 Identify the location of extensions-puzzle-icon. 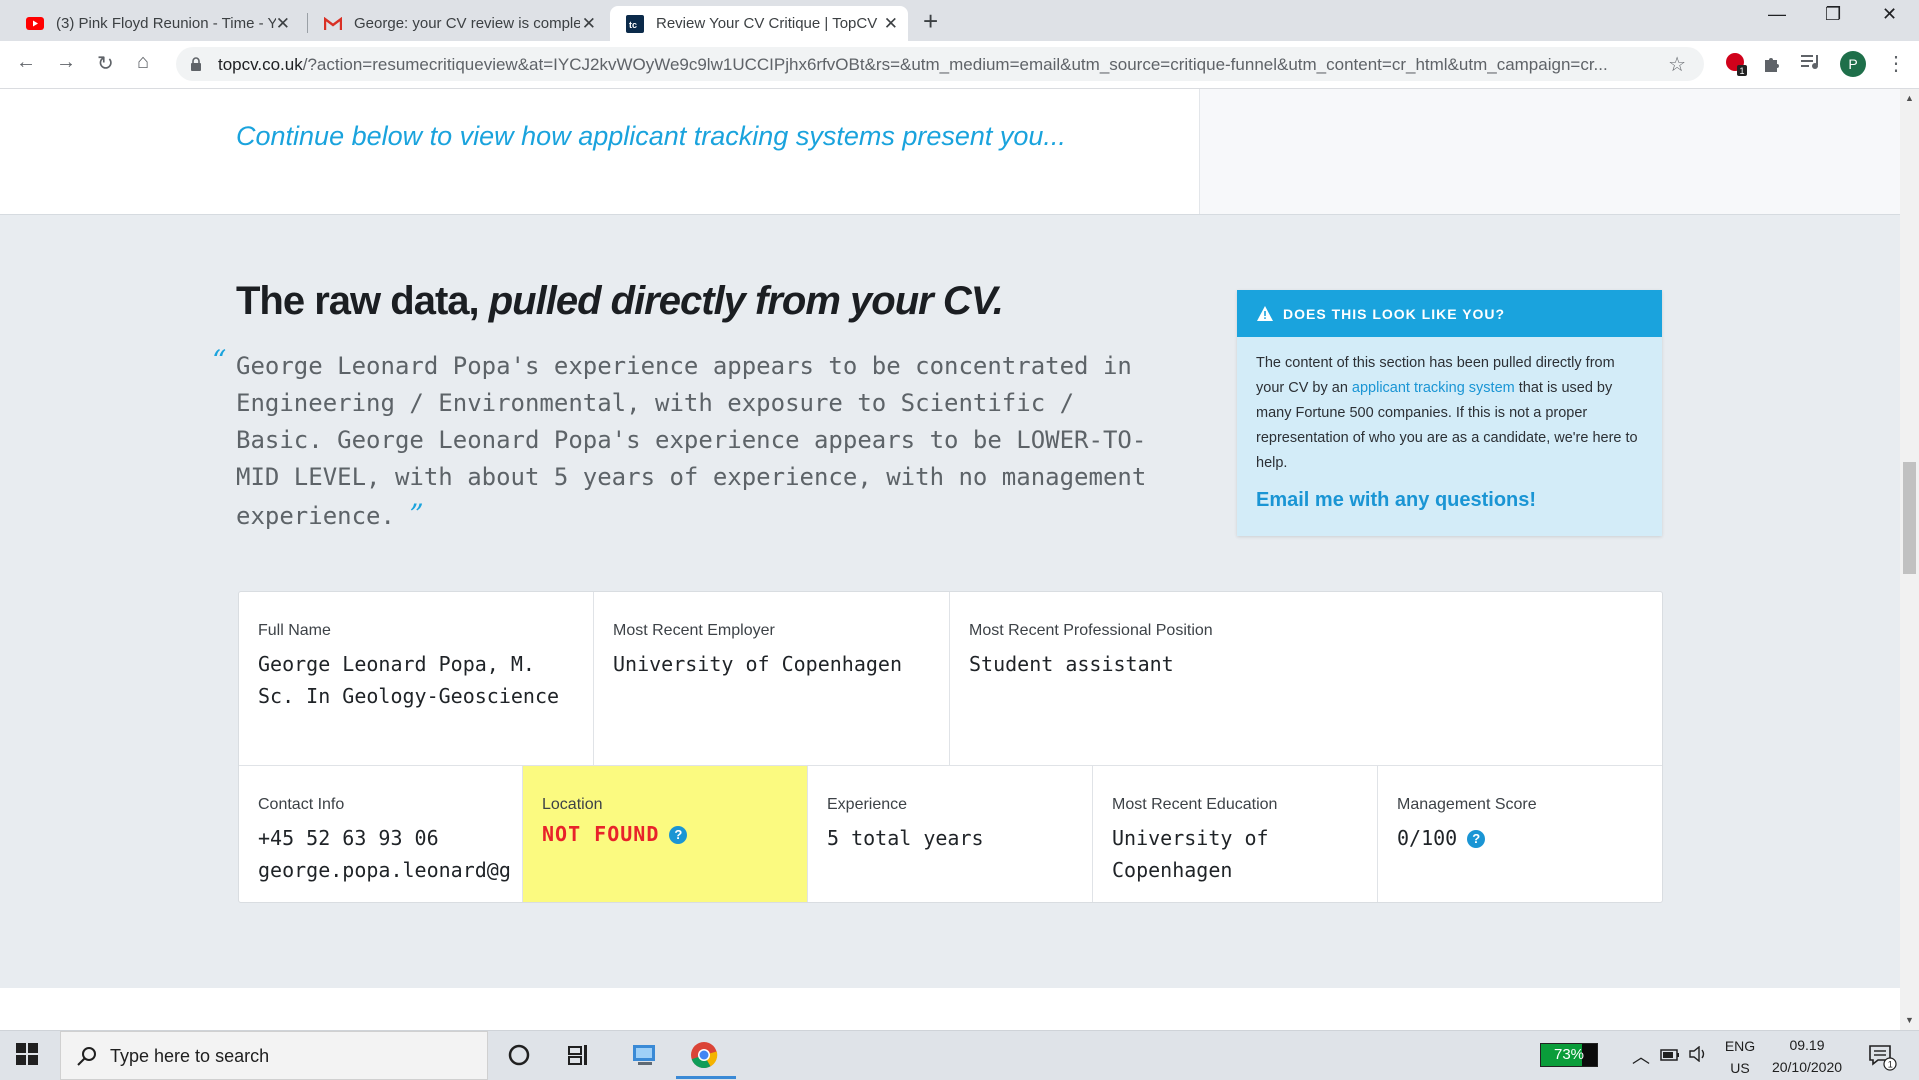
(1772, 65).